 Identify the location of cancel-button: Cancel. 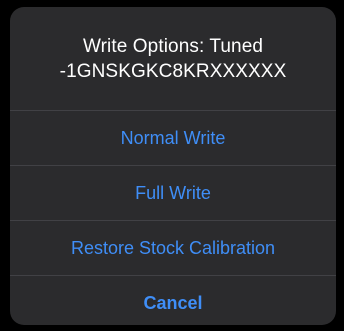
(173, 300).